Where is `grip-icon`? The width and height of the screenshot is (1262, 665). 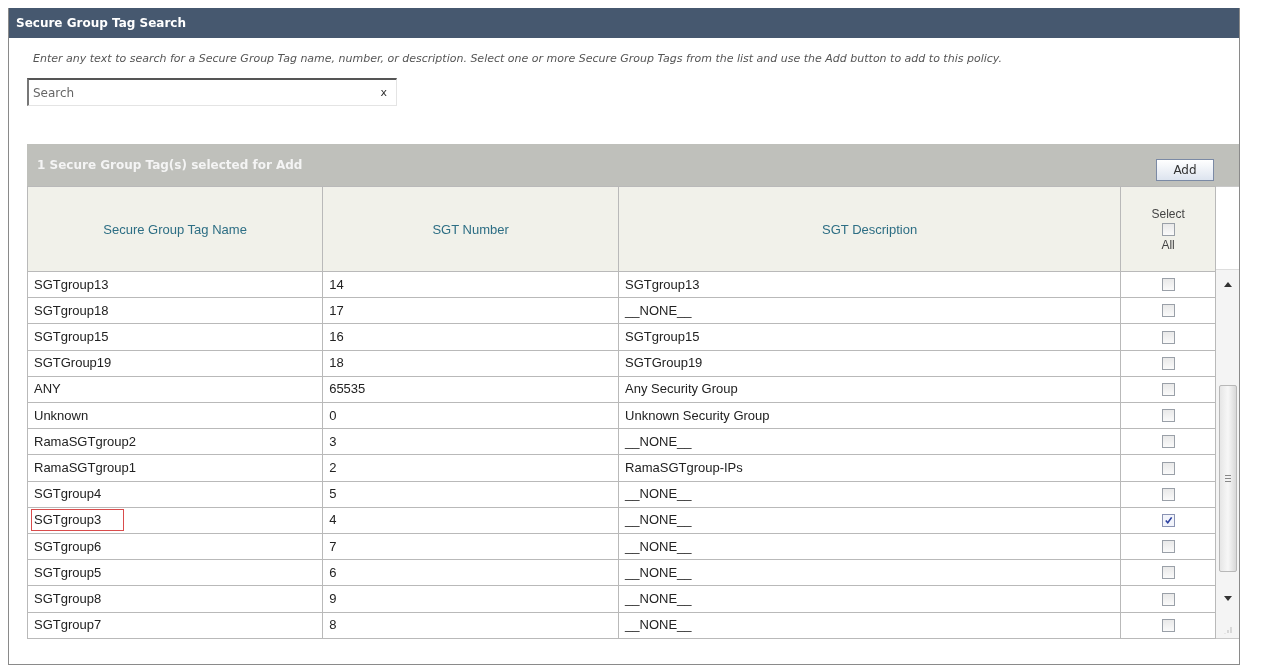 grip-icon is located at coordinates (1228, 478).